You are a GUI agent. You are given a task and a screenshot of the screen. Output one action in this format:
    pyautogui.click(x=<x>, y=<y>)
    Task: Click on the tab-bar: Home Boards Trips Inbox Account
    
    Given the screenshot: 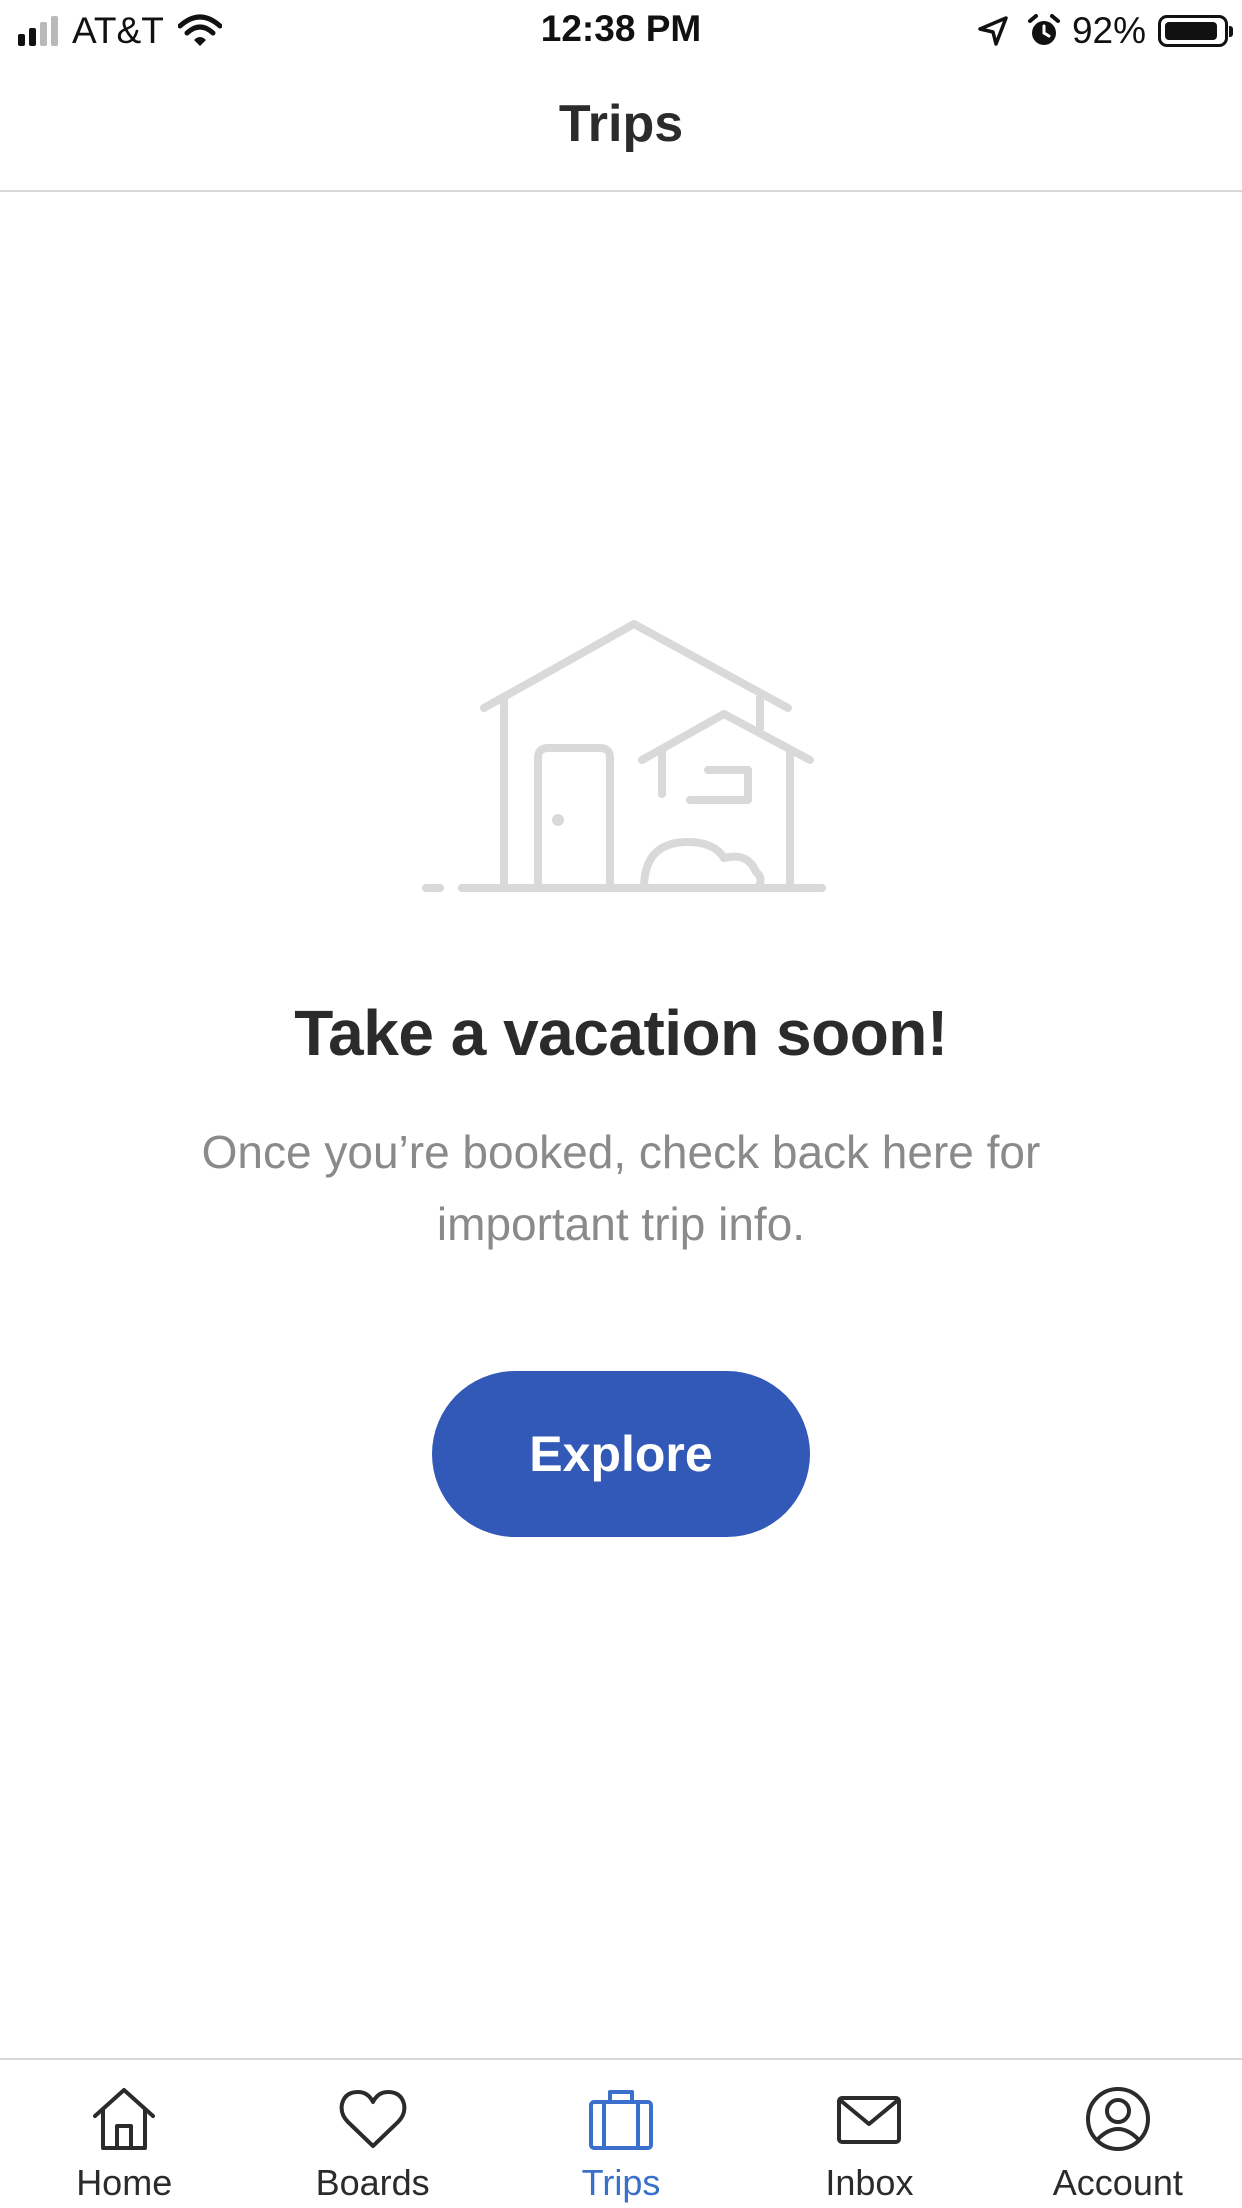 What is the action you would take?
    pyautogui.click(x=621, y=2133)
    